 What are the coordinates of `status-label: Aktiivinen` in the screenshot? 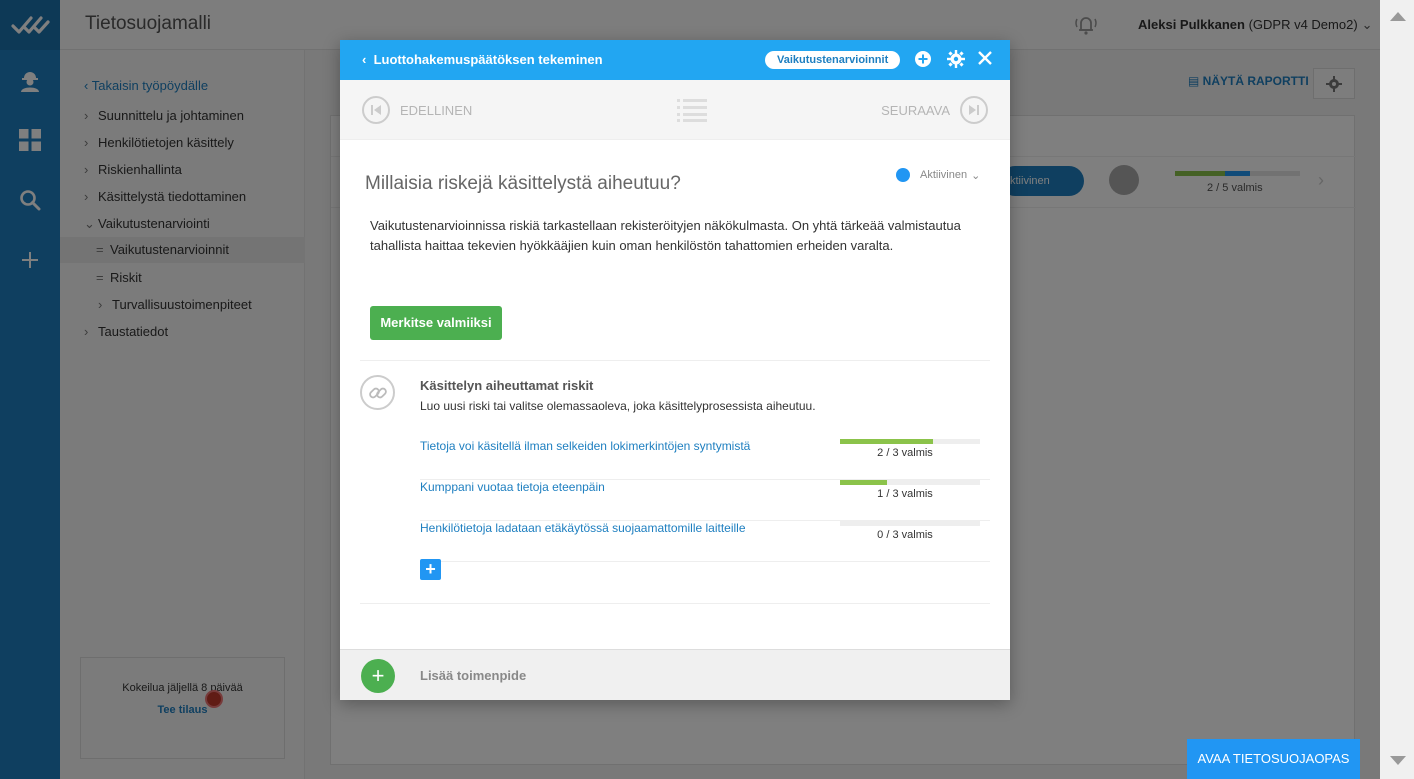 It's located at (944, 175).